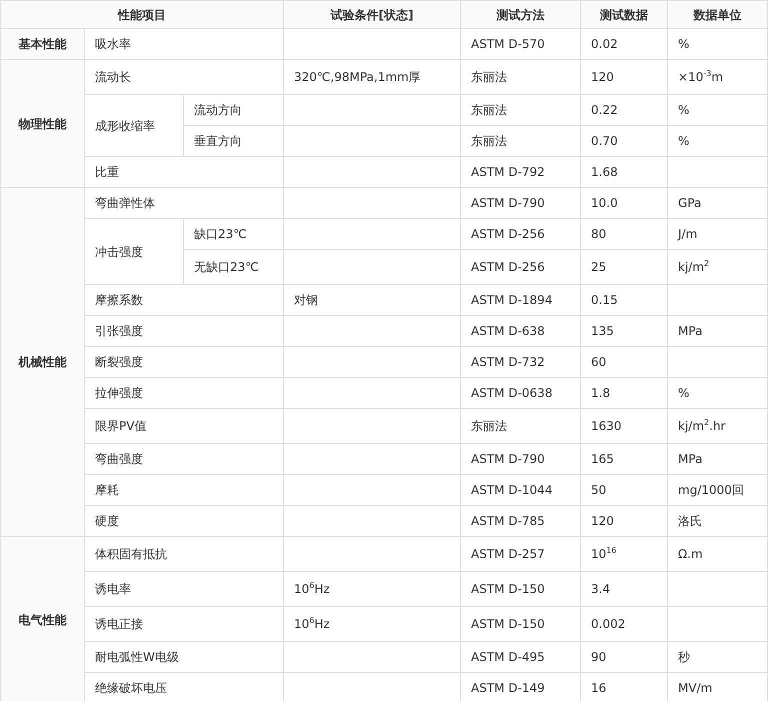 This screenshot has width=771, height=701. I want to click on table-cell: 洛氏, so click(718, 521).